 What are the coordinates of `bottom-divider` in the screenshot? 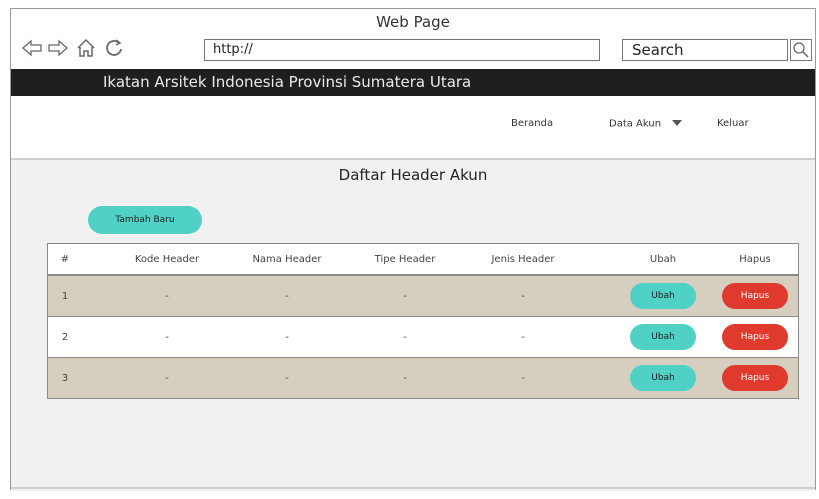 It's located at (413, 488).